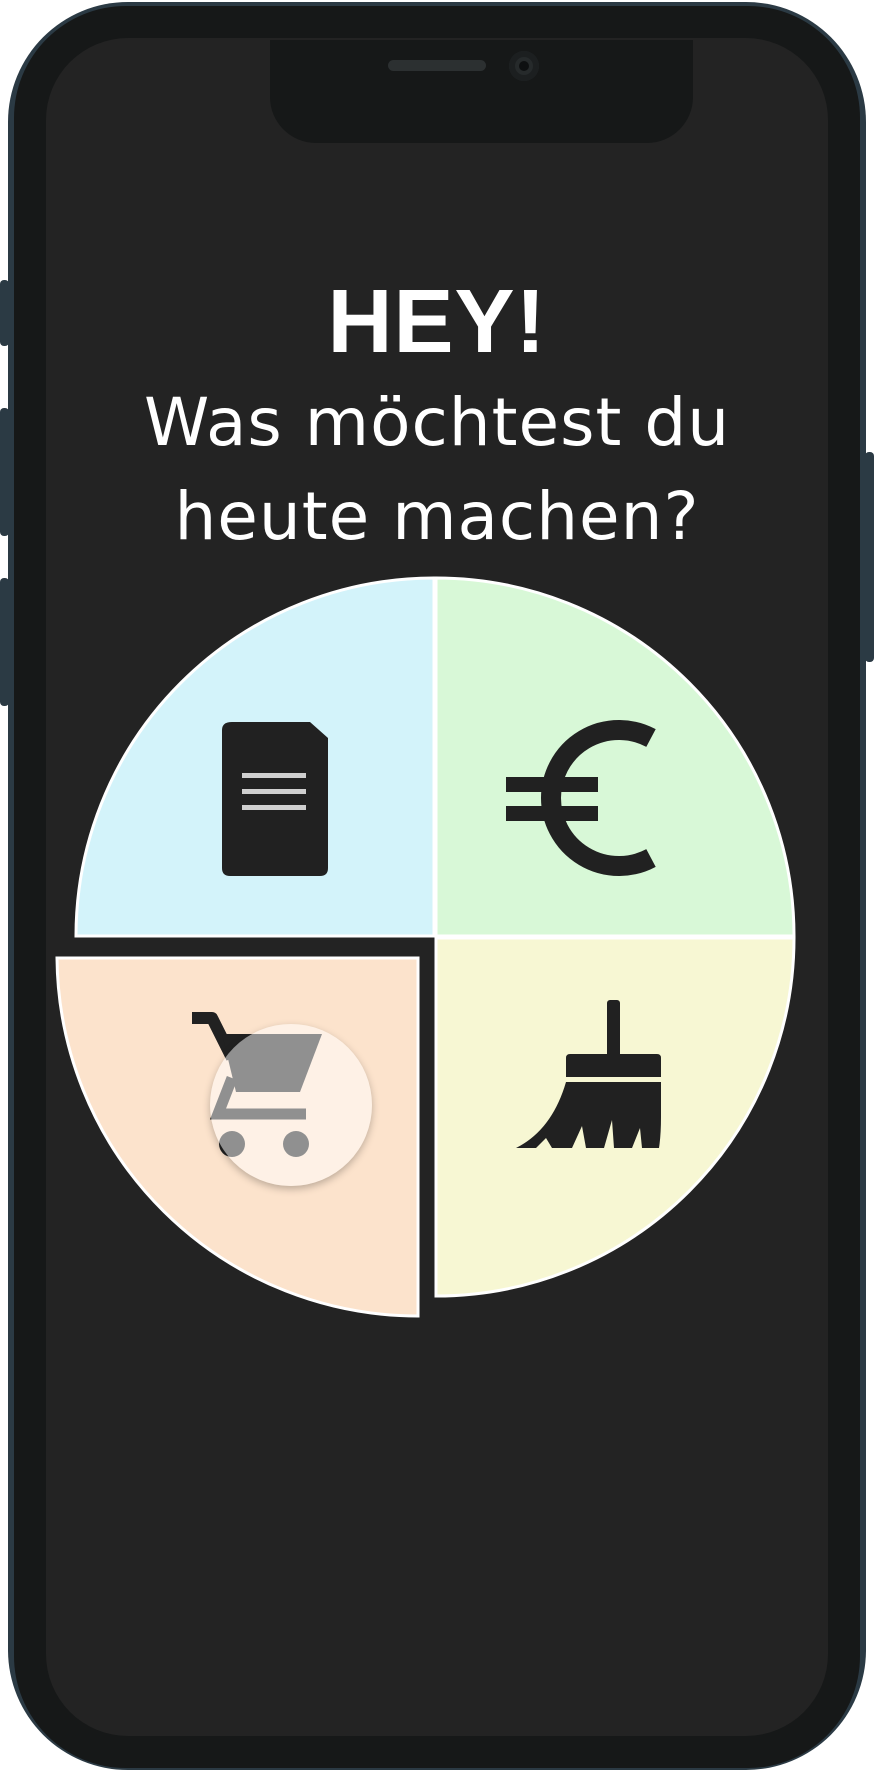  I want to click on greeting-subtitle: Was möchtest du heute machen?, so click(437, 470).